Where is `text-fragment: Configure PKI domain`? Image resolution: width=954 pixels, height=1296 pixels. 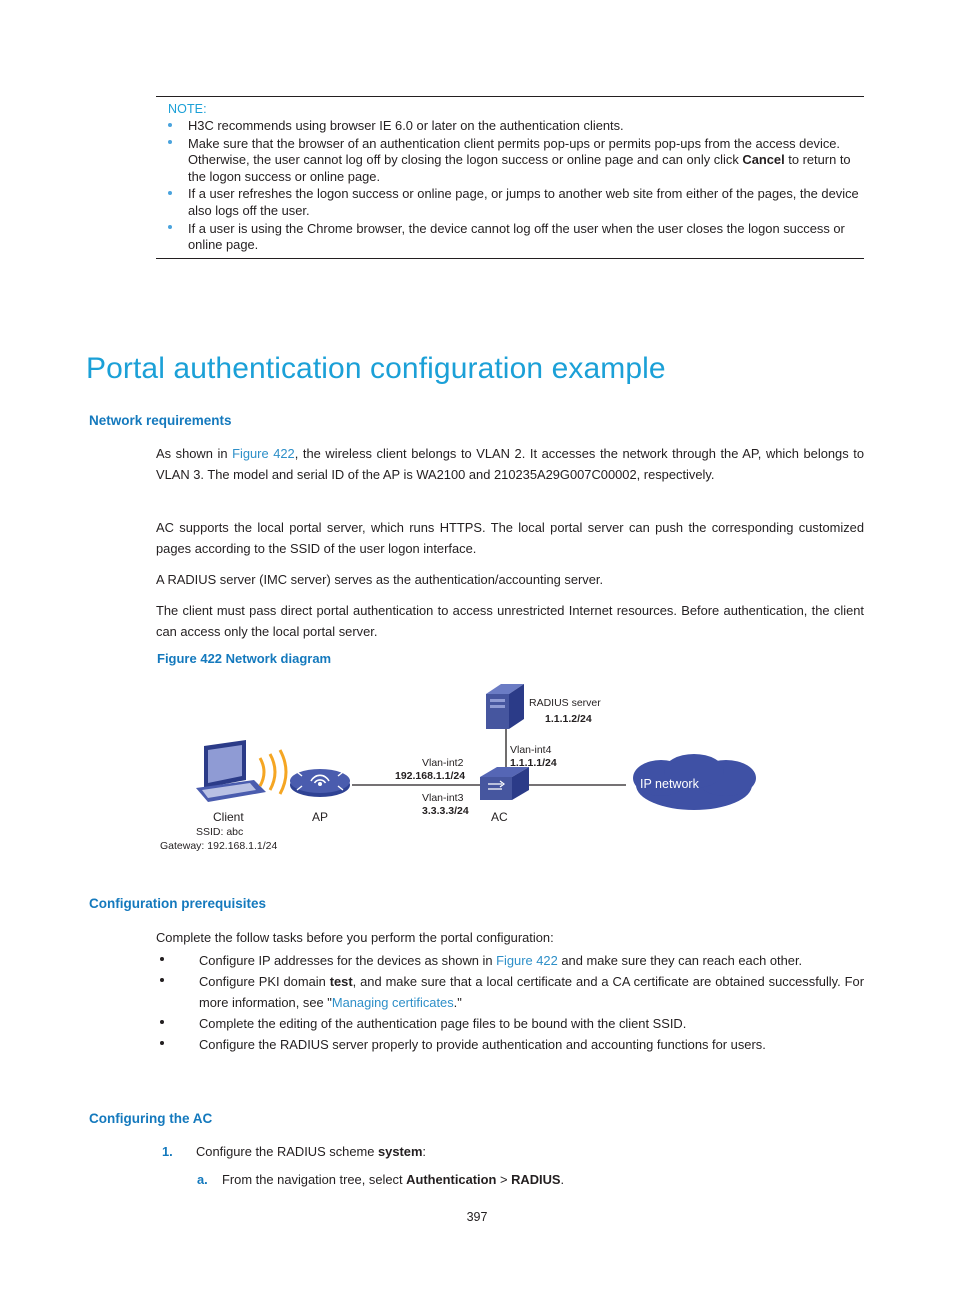 text-fragment: Configure PKI domain is located at coordinates (264, 981).